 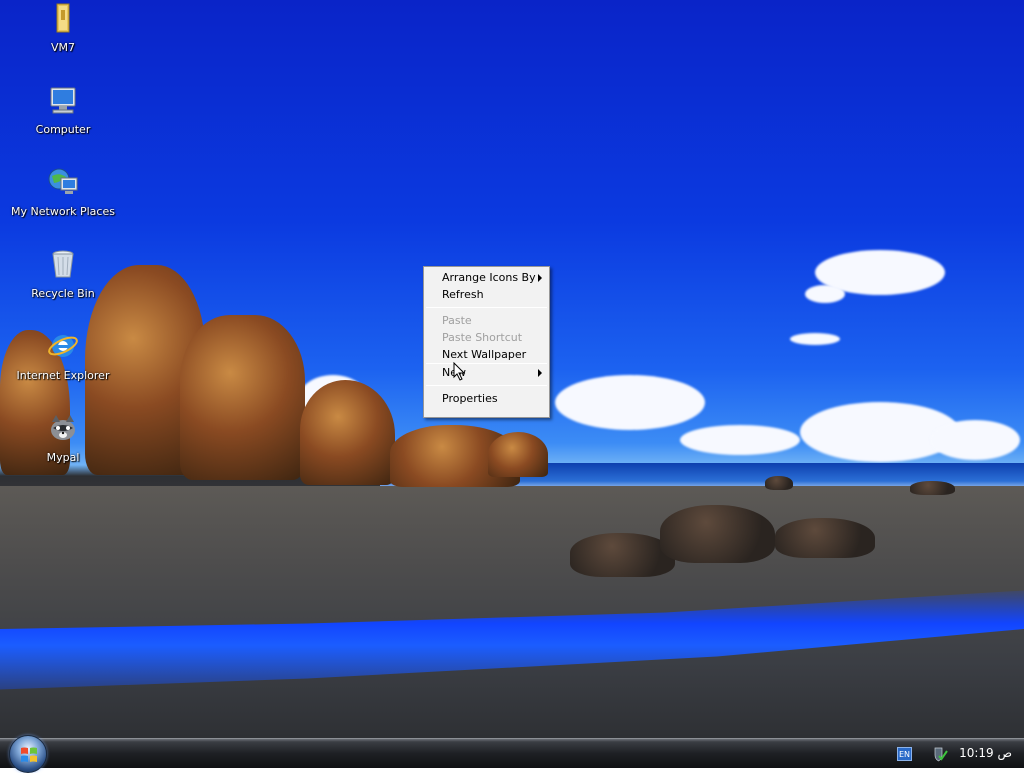 I want to click on menu-item-label: Arrange Icons By, so click(x=489, y=277).